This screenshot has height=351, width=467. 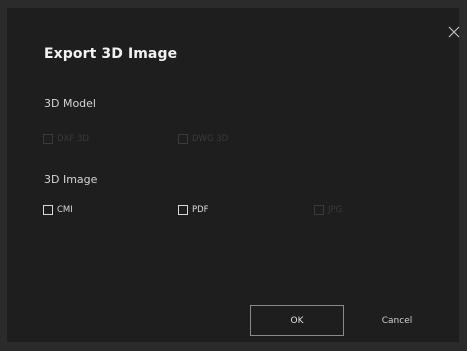 I want to click on section-label-3d-image: 3D Image, so click(x=71, y=179).